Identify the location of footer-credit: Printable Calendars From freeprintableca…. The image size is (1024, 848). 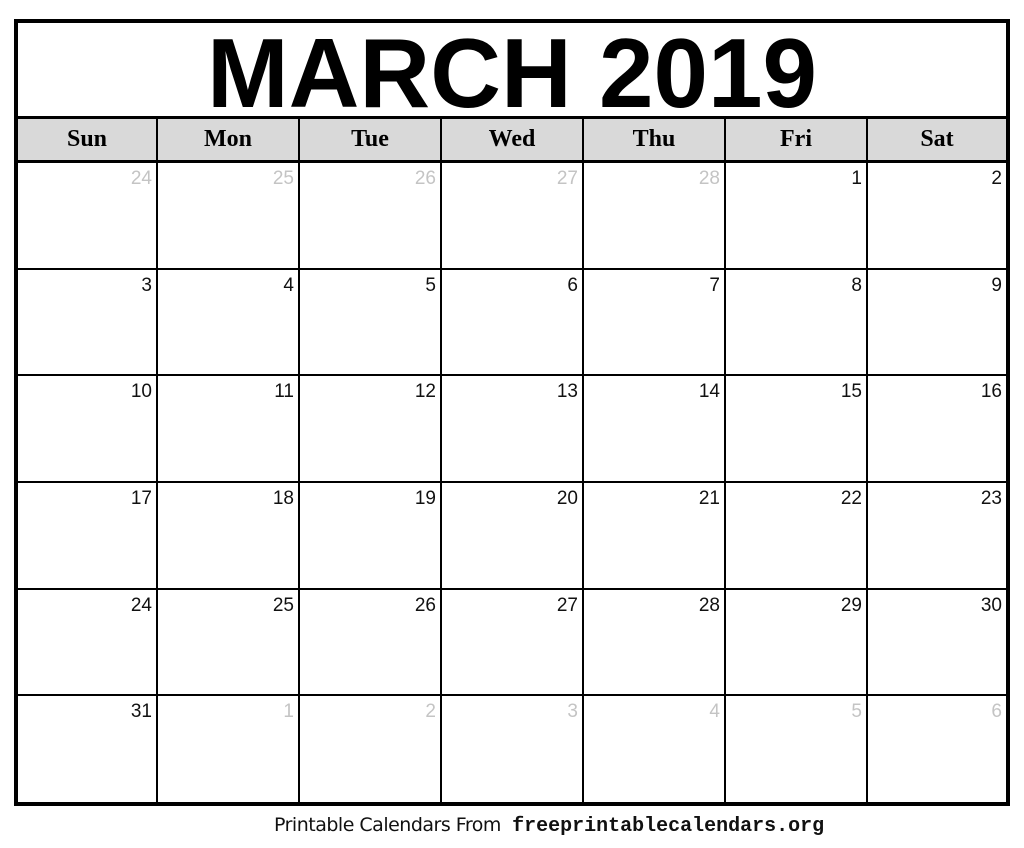
(549, 825).